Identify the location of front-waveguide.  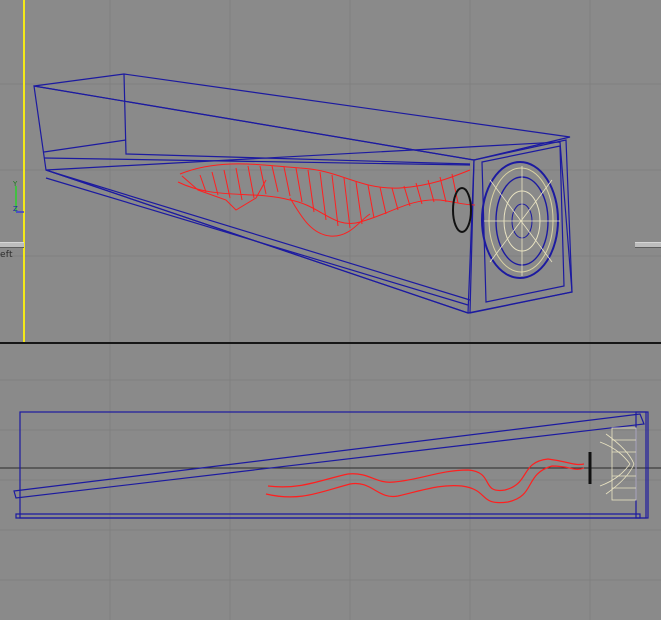
(425, 481).